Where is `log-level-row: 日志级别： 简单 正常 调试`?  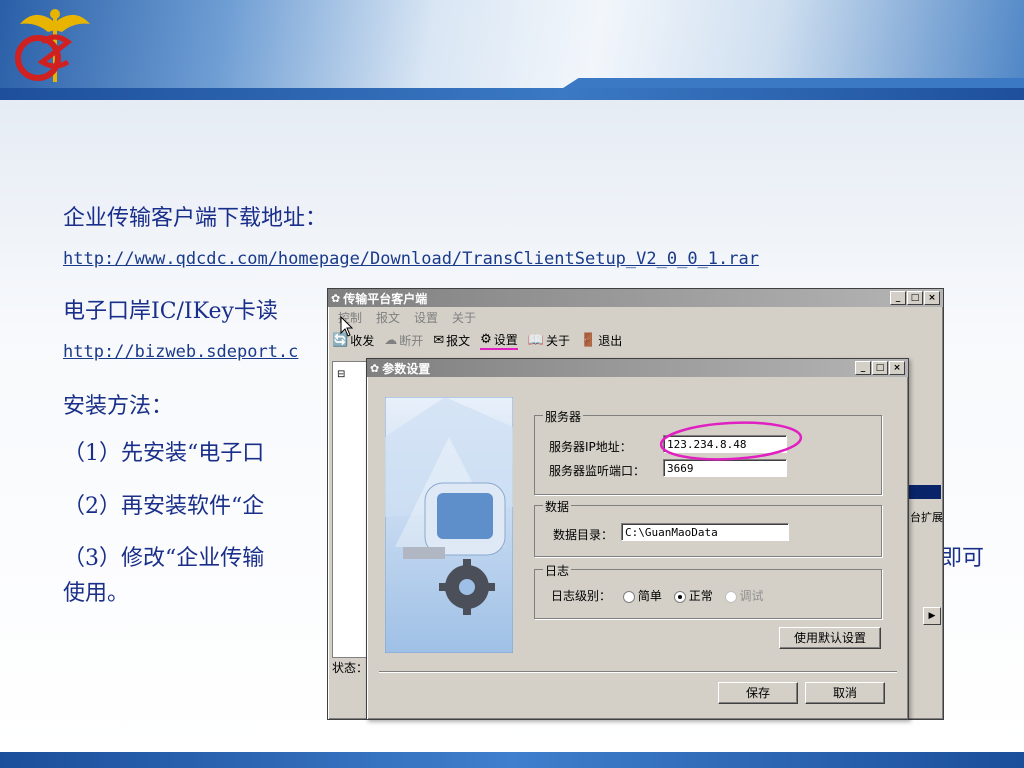
log-level-row: 日志级别： 简单 正常 调试 is located at coordinates (657, 595).